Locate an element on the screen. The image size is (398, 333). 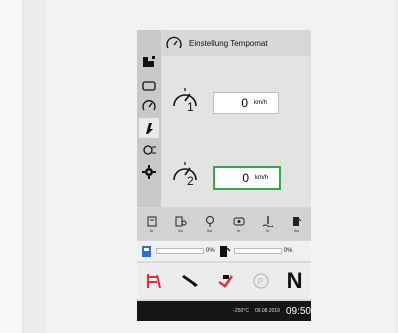
fuel-level-bar is located at coordinates (257, 251).